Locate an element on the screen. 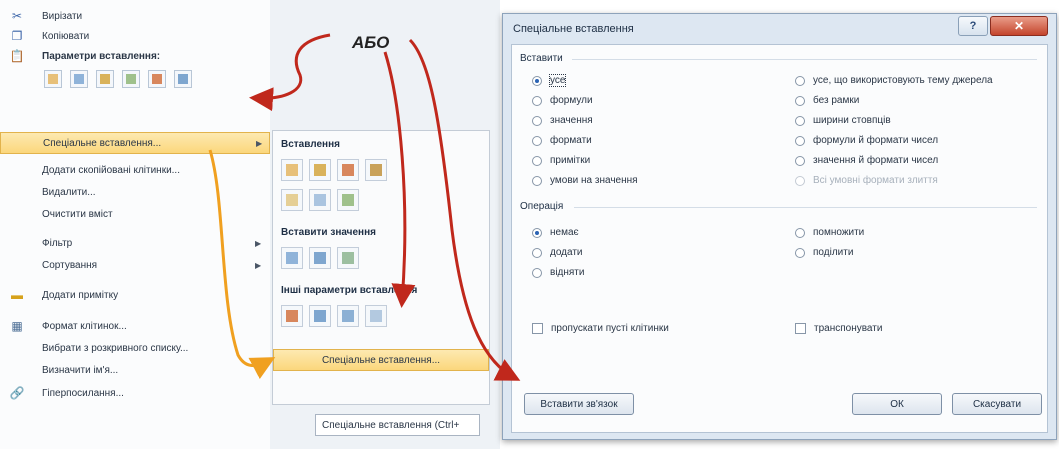 The width and height of the screenshot is (1059, 449). checkbox-transpose: транспонувати is located at coordinates (838, 328).